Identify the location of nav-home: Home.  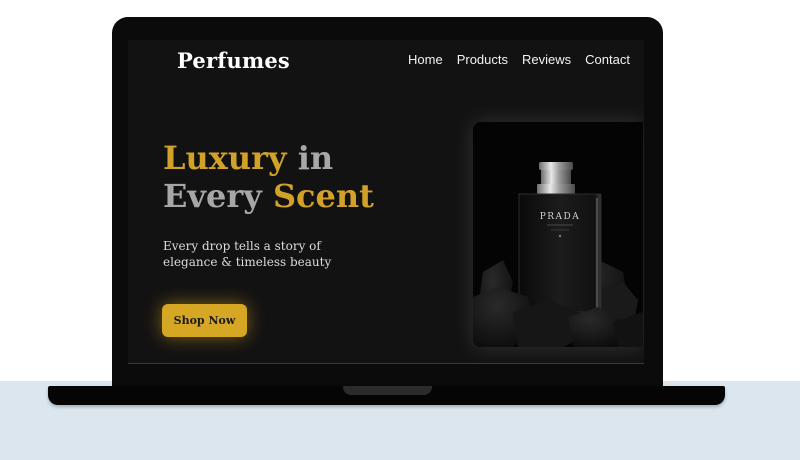
(425, 59).